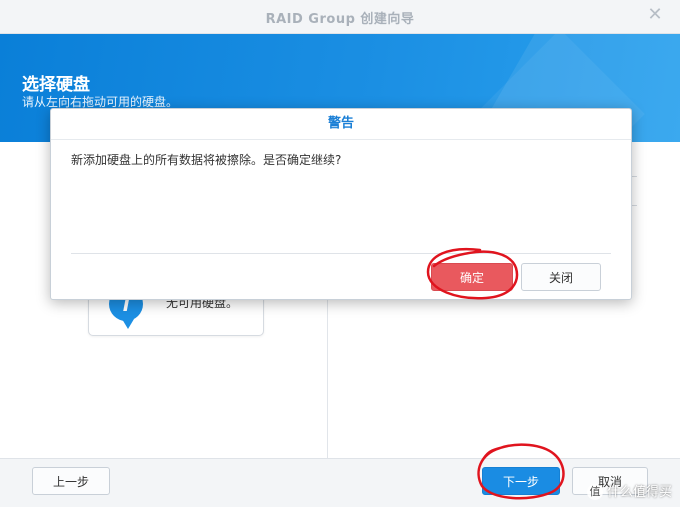 The width and height of the screenshot is (680, 507). Describe the element at coordinates (472, 277) in the screenshot. I see `confirm-button: 确定` at that location.